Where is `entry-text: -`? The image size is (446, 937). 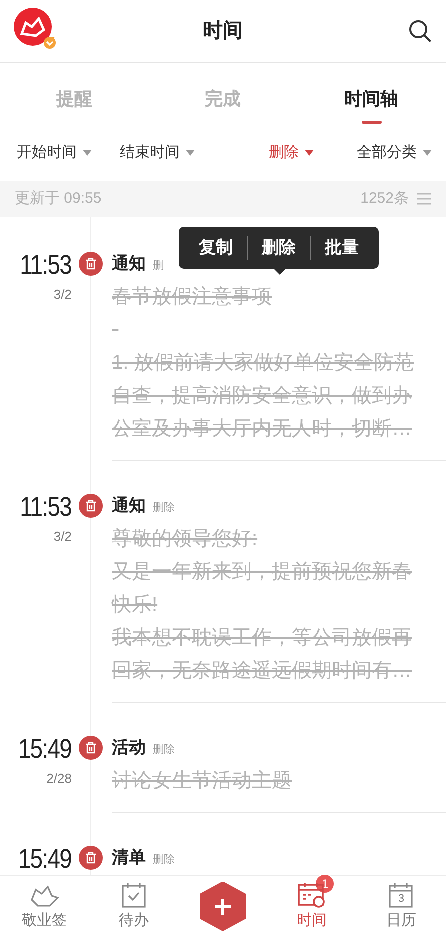
entry-text: - is located at coordinates (116, 330).